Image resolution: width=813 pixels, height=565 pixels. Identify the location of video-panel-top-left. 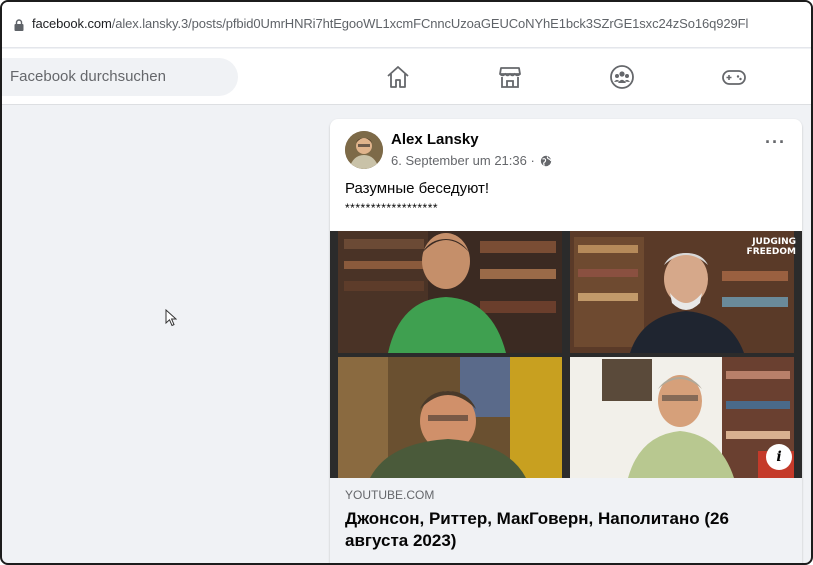
(450, 292).